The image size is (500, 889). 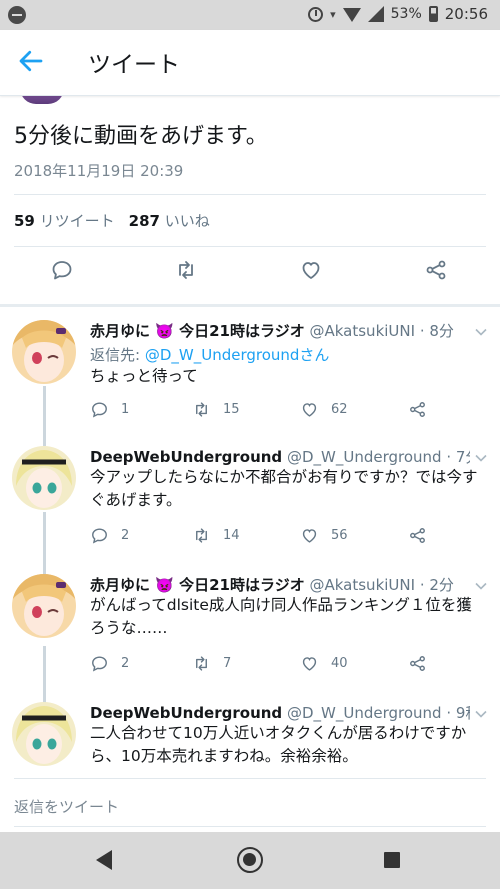 What do you see at coordinates (250, 276) in the screenshot?
I see `tweet-action-bar` at bounding box center [250, 276].